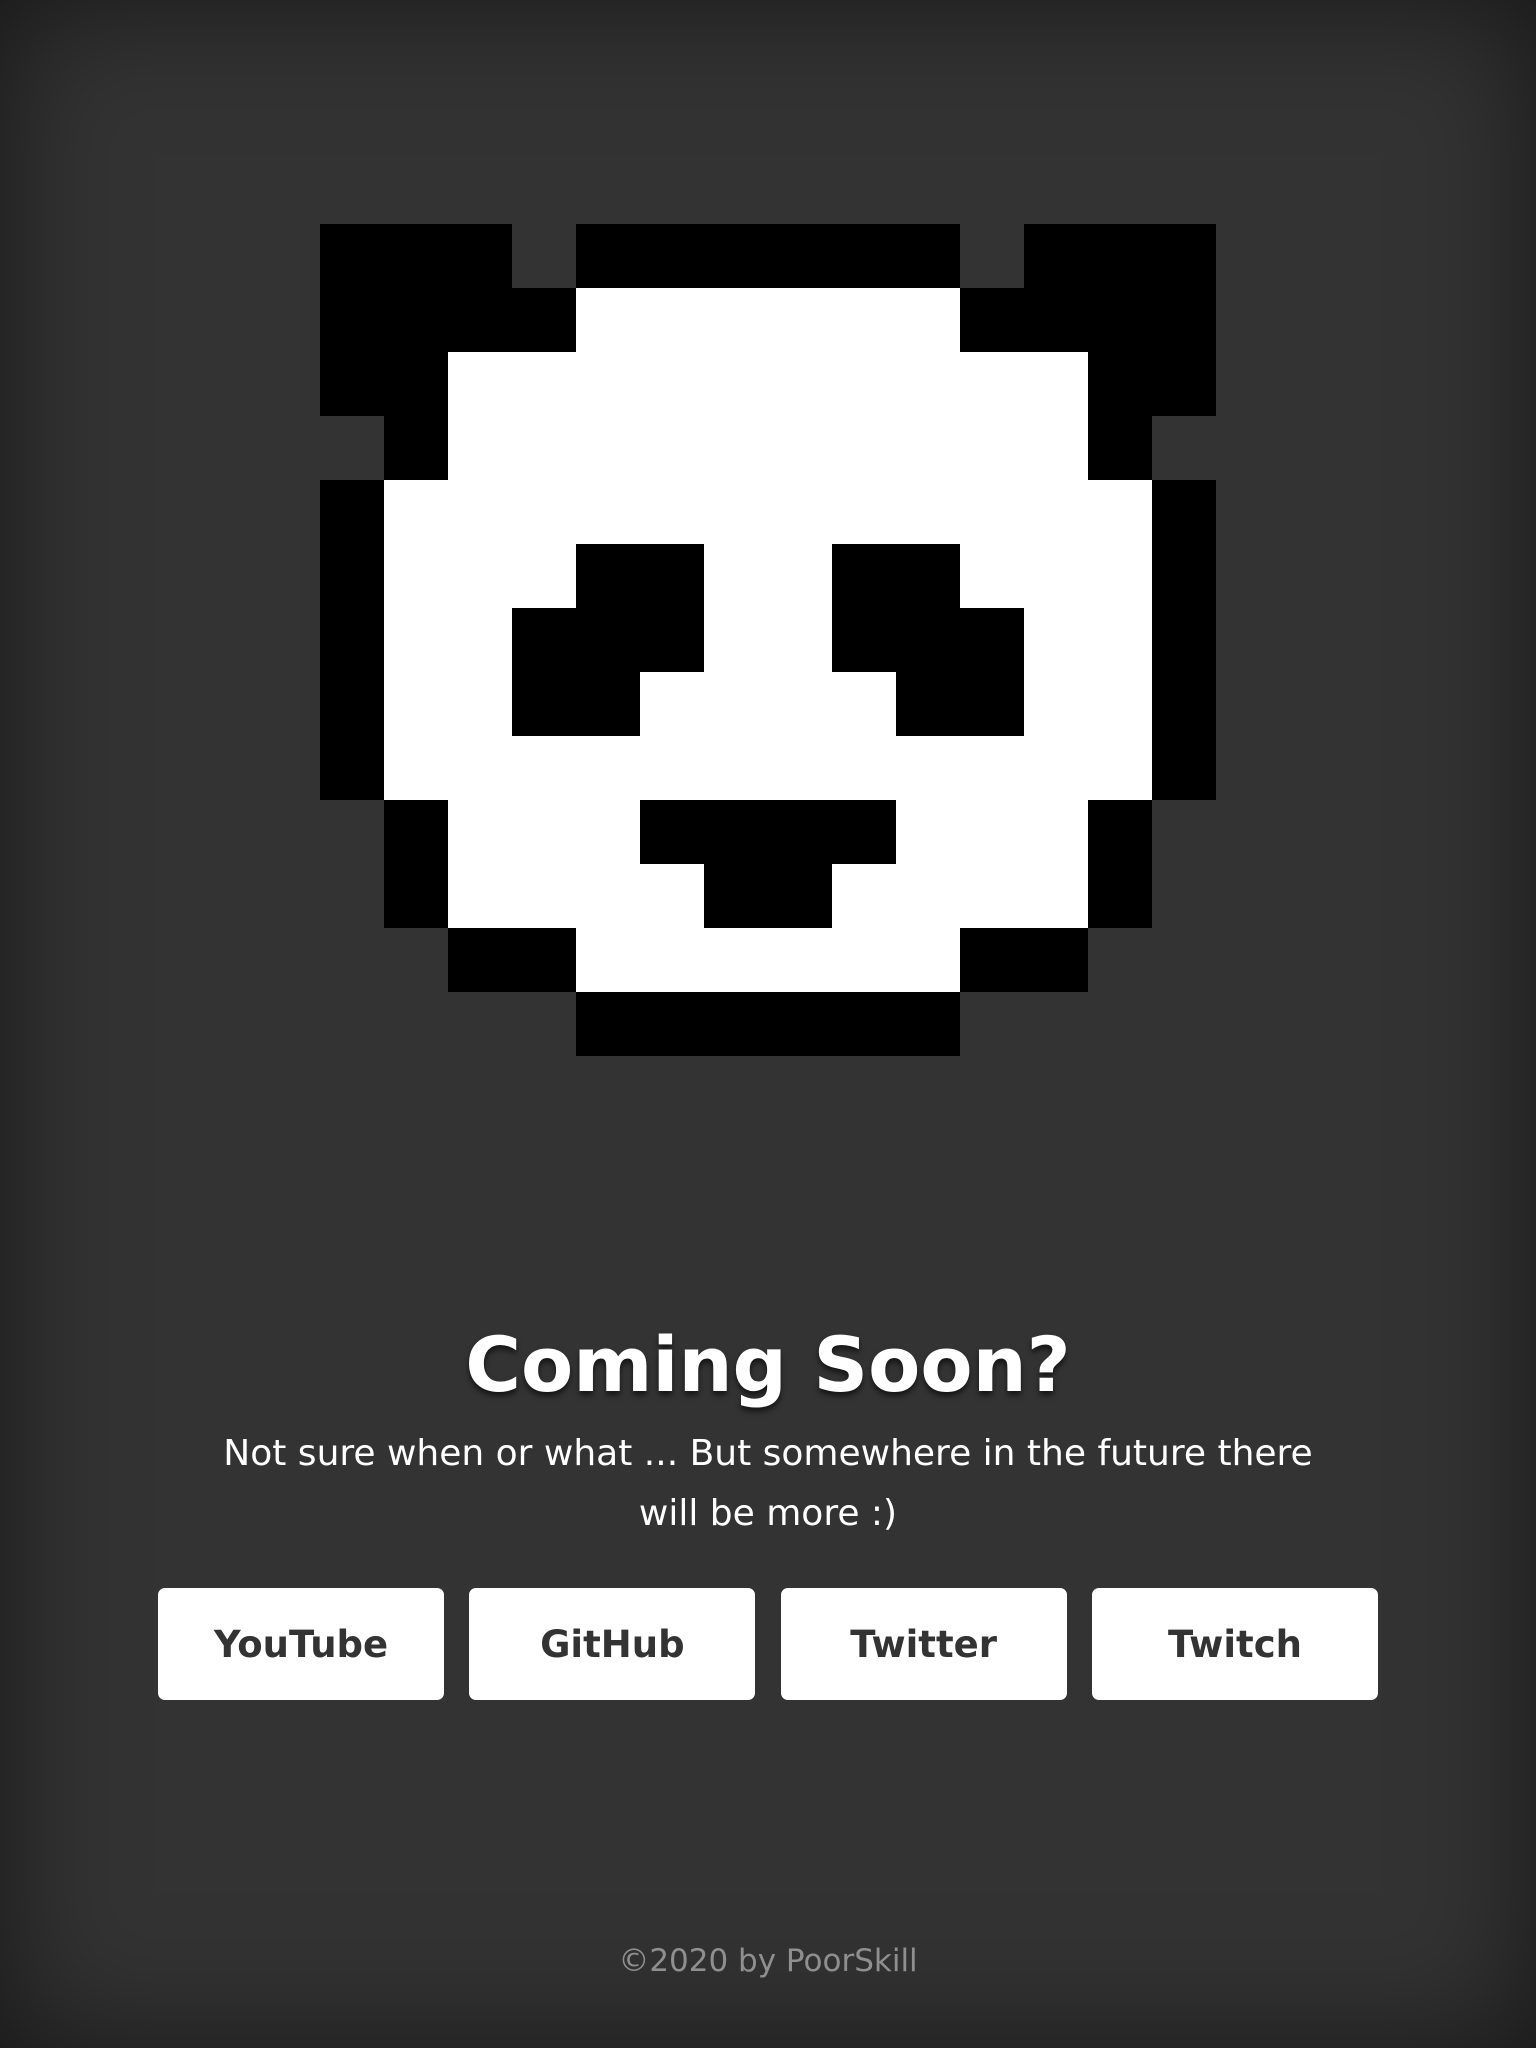 This screenshot has width=1536, height=2048. I want to click on social-links: YouTube GitHub Twitter Twitch, so click(768, 1644).